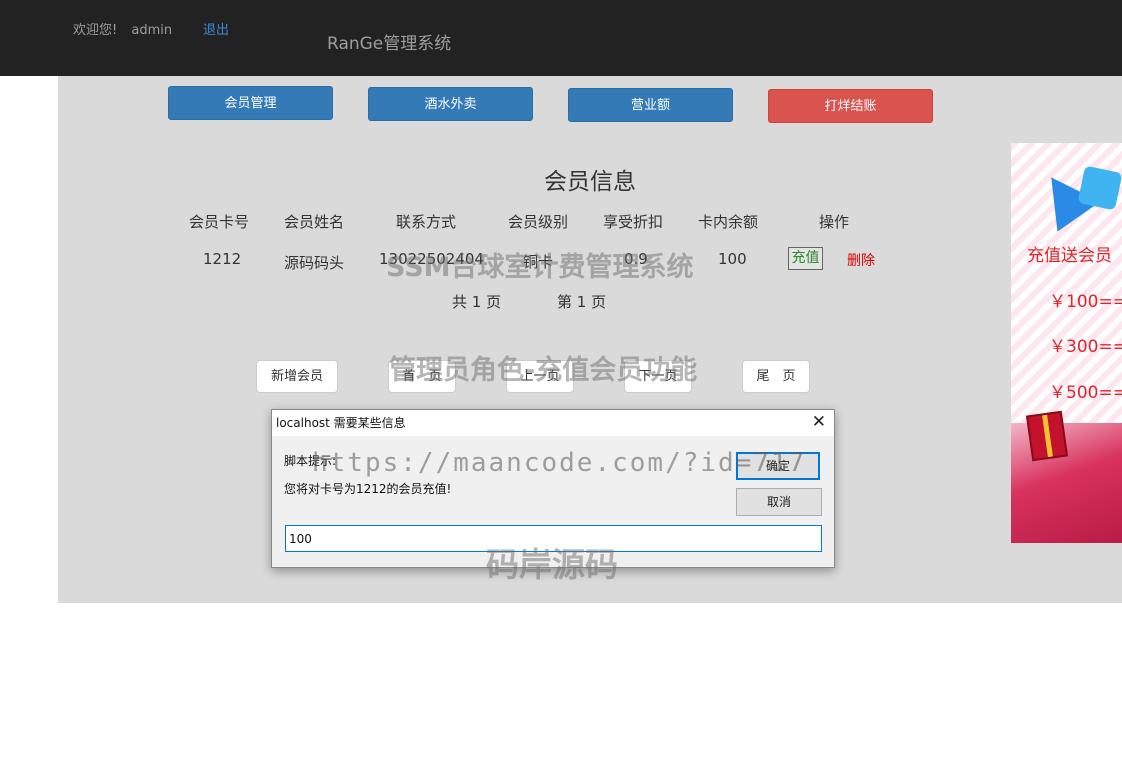 This screenshot has height=770, width=1122. What do you see at coordinates (1069, 256) in the screenshot?
I see `promo-title: 充值送会员` at bounding box center [1069, 256].